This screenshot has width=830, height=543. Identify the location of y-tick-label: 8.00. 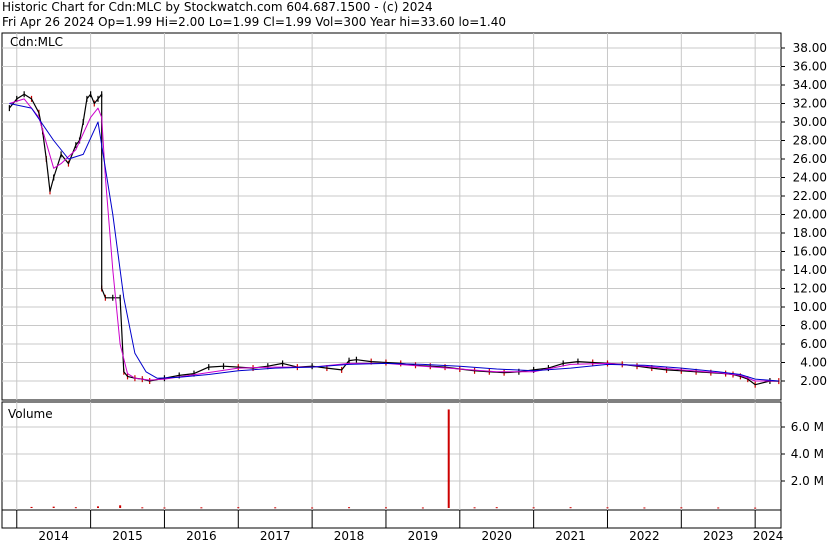
(813, 326).